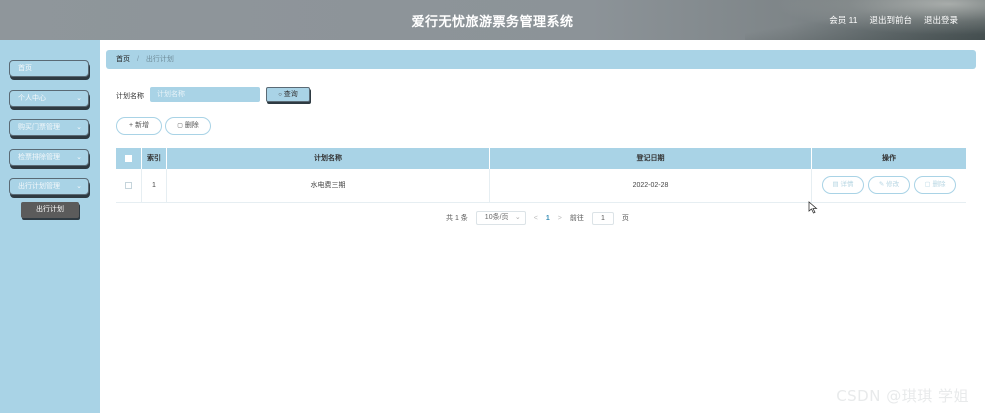 This screenshot has height=413, width=985. I want to click on delete-button: ▢ 删除, so click(188, 126).